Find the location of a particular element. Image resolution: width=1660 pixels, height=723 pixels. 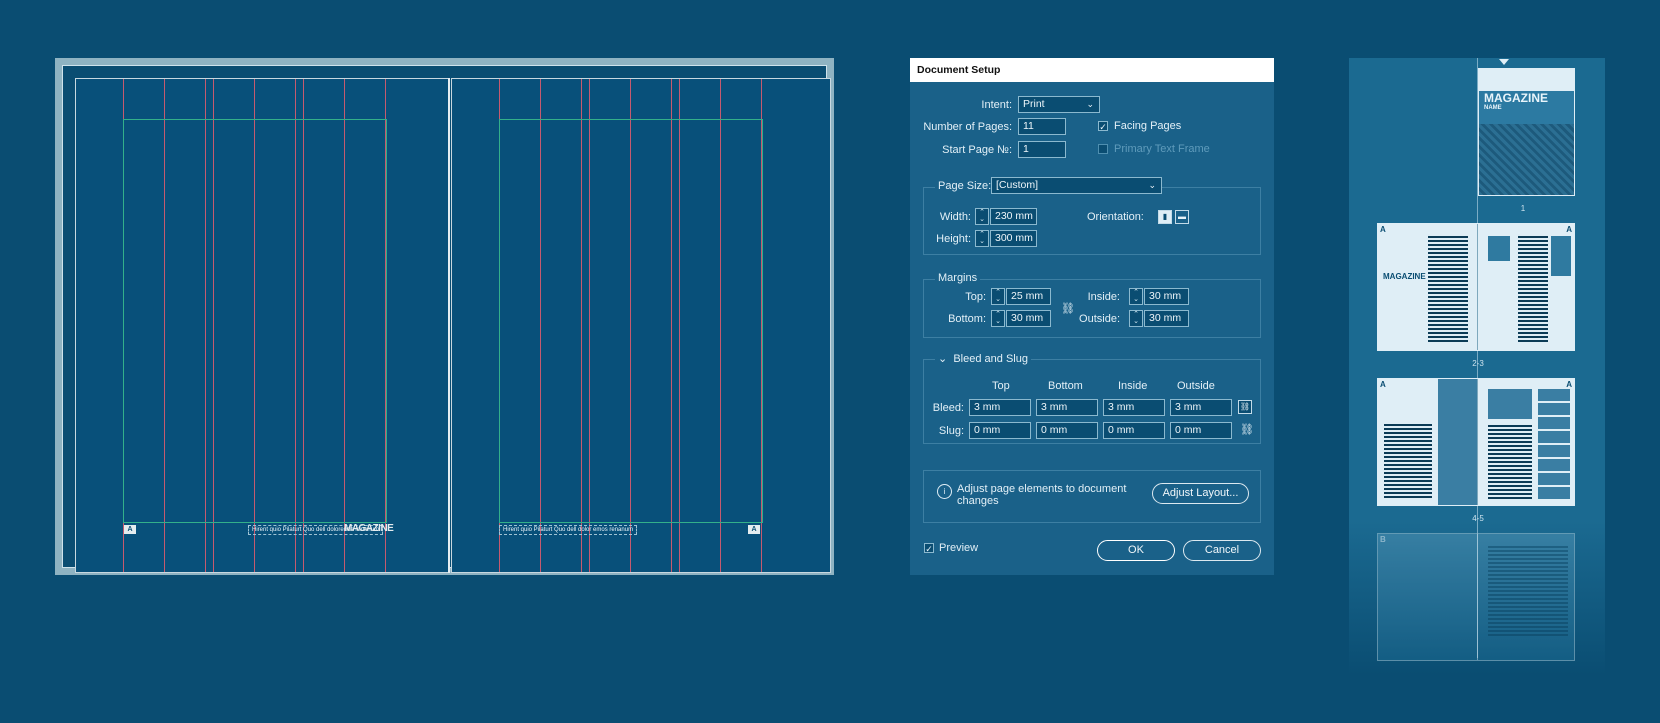

start-page-input: 1 is located at coordinates (1042, 149).